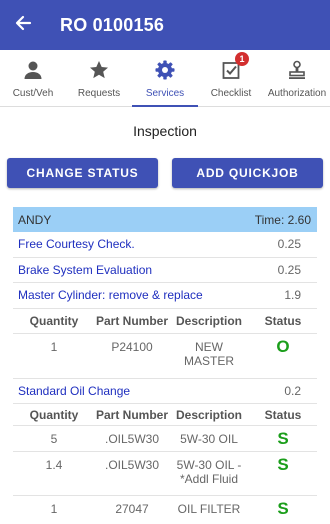 The height and width of the screenshot is (524, 330). Describe the element at coordinates (99, 93) in the screenshot. I see `tab-label: Requests` at that location.